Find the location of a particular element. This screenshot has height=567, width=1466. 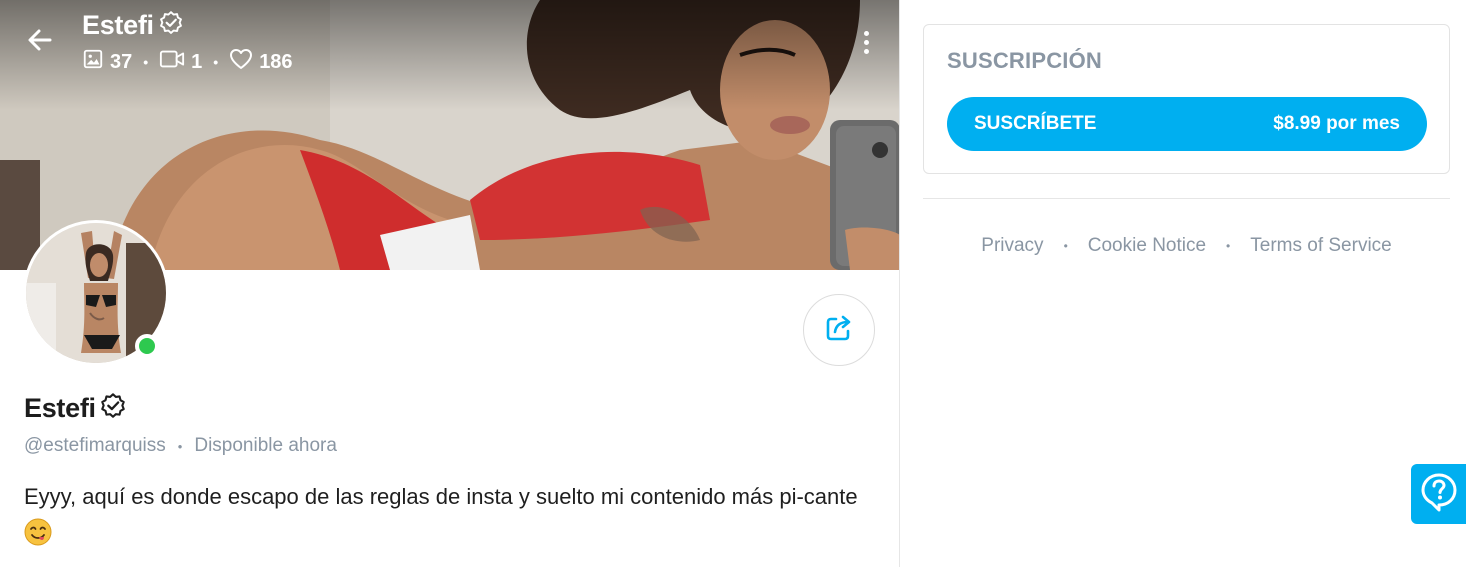

subscribe-button: SUSCRÍBETE $8.99 por mes is located at coordinates (1187, 124).